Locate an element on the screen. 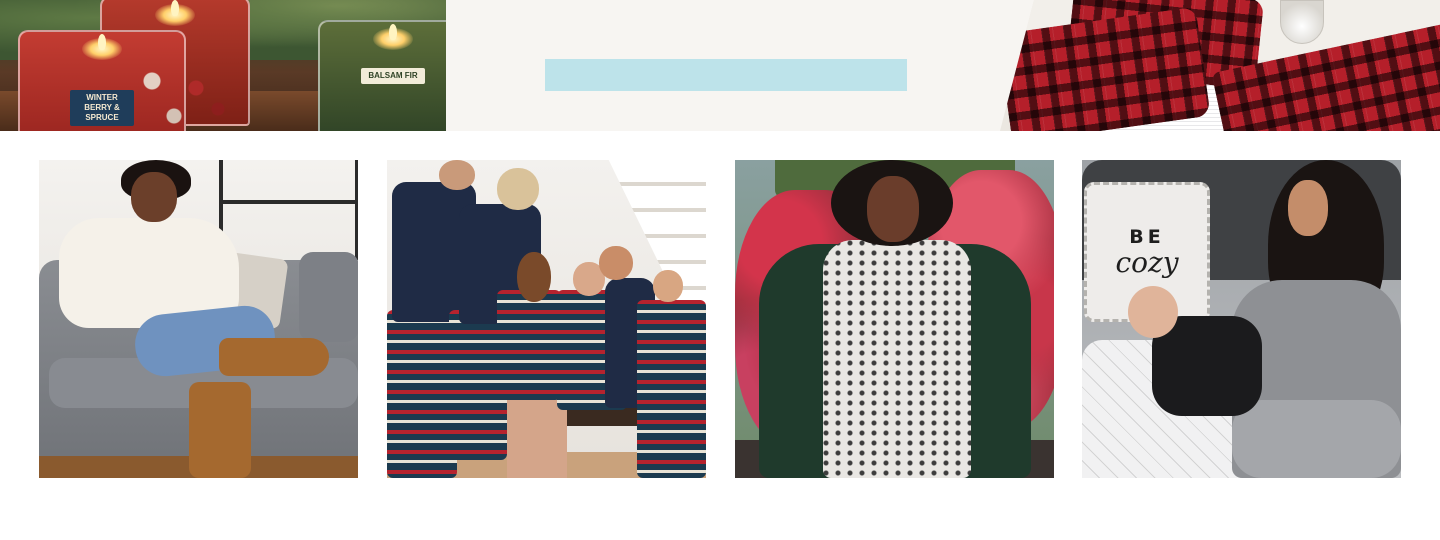  staircase-scene is located at coordinates (546, 319).